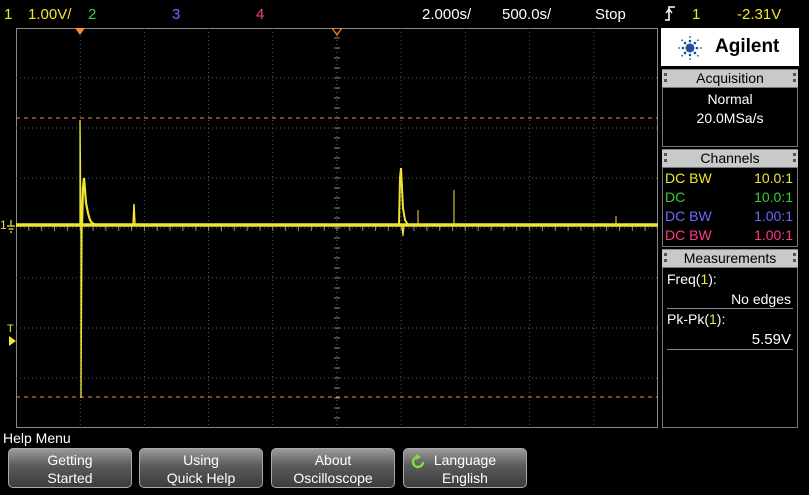 The image size is (809, 495). What do you see at coordinates (70, 478) in the screenshot?
I see `softkey-label: Started` at bounding box center [70, 478].